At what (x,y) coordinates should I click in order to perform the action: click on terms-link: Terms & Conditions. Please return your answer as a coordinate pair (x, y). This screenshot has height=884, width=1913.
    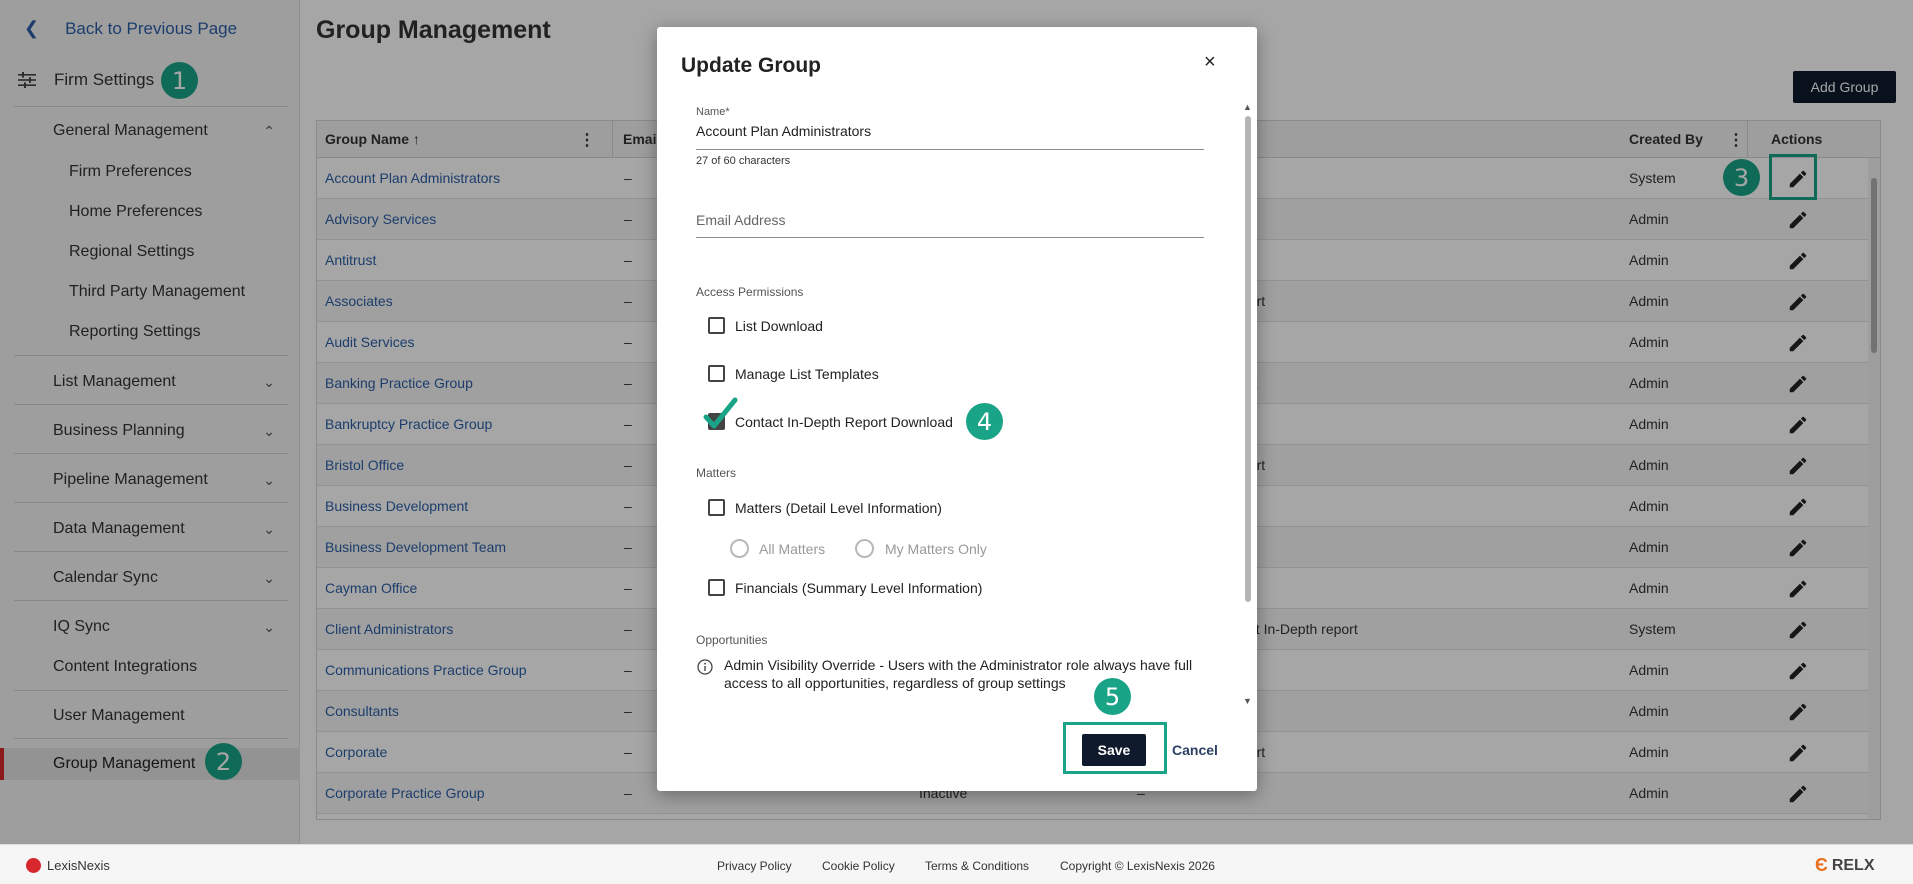
    Looking at the image, I should click on (977, 866).